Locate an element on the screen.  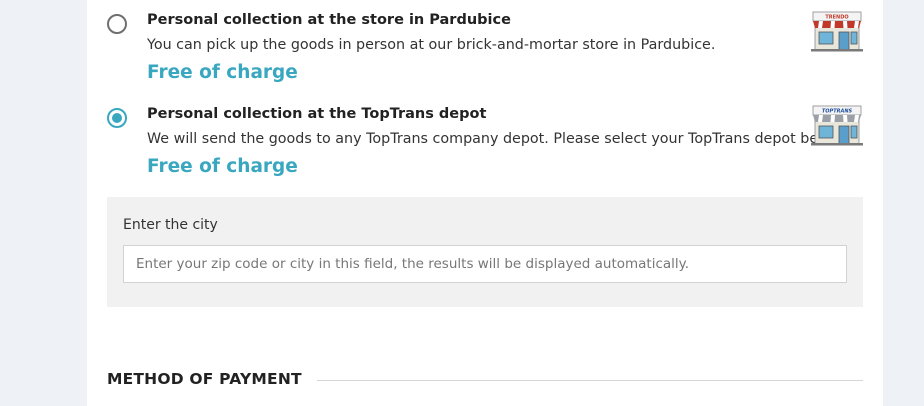
radio-button-pardubice-store is located at coordinates (117, 24).